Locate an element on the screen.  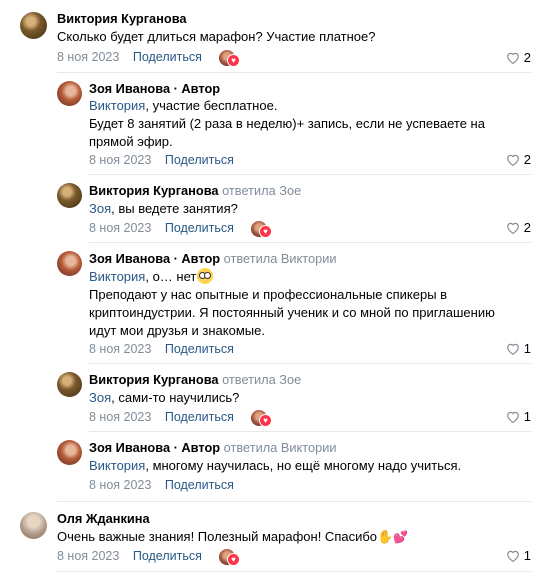
comment-text: Зоя, вы ведете занятия? is located at coordinates (163, 208).